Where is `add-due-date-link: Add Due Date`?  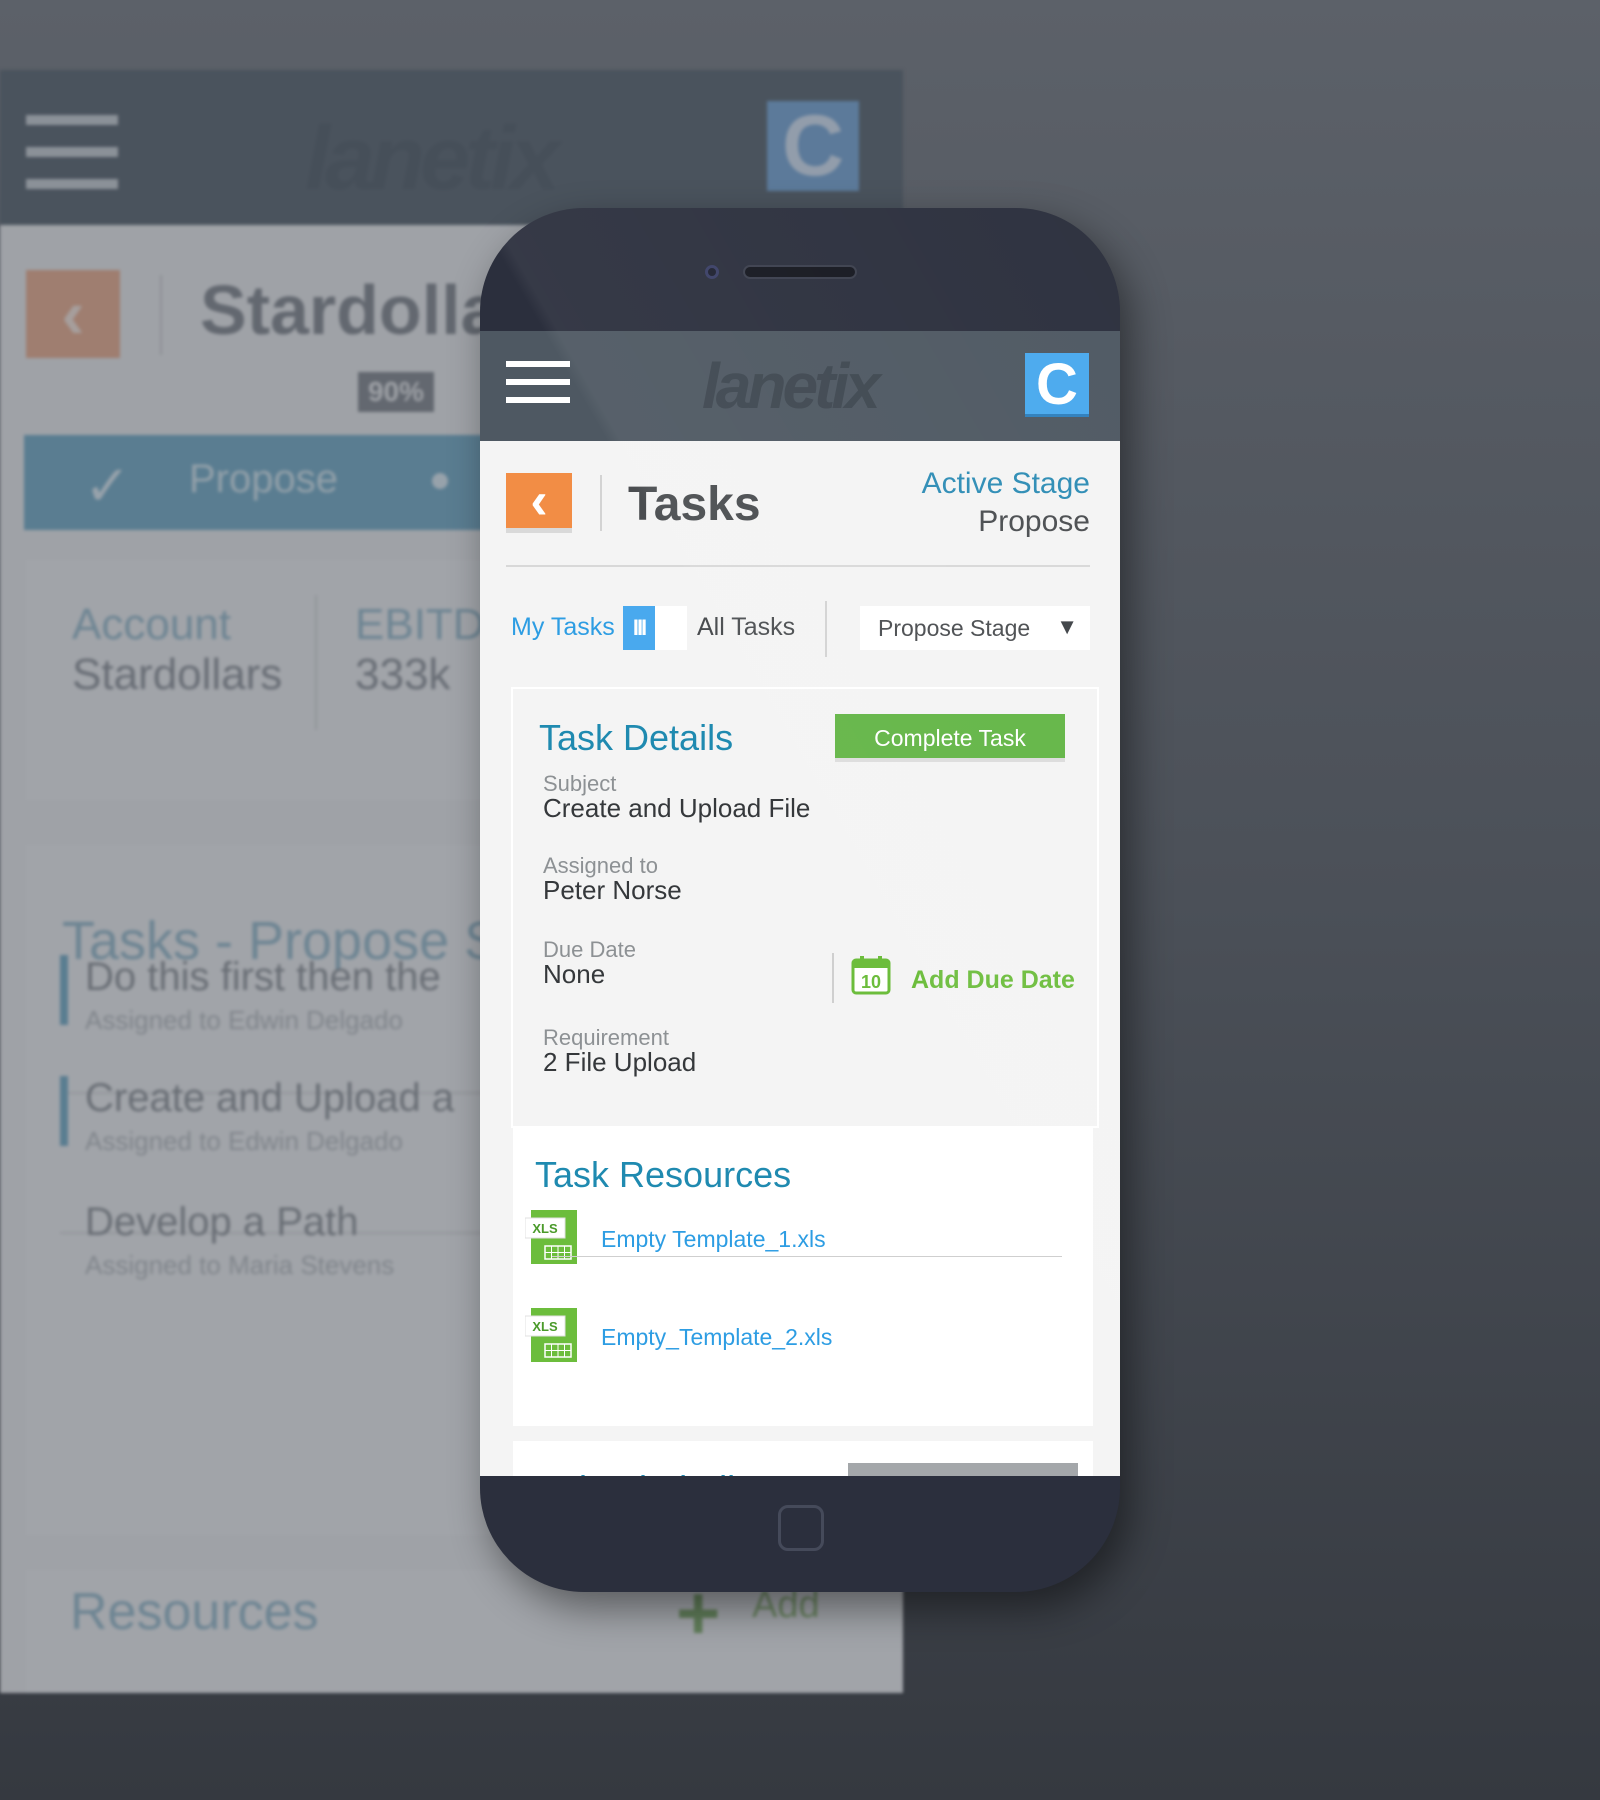
add-due-date-link: Add Due Date is located at coordinates (993, 980).